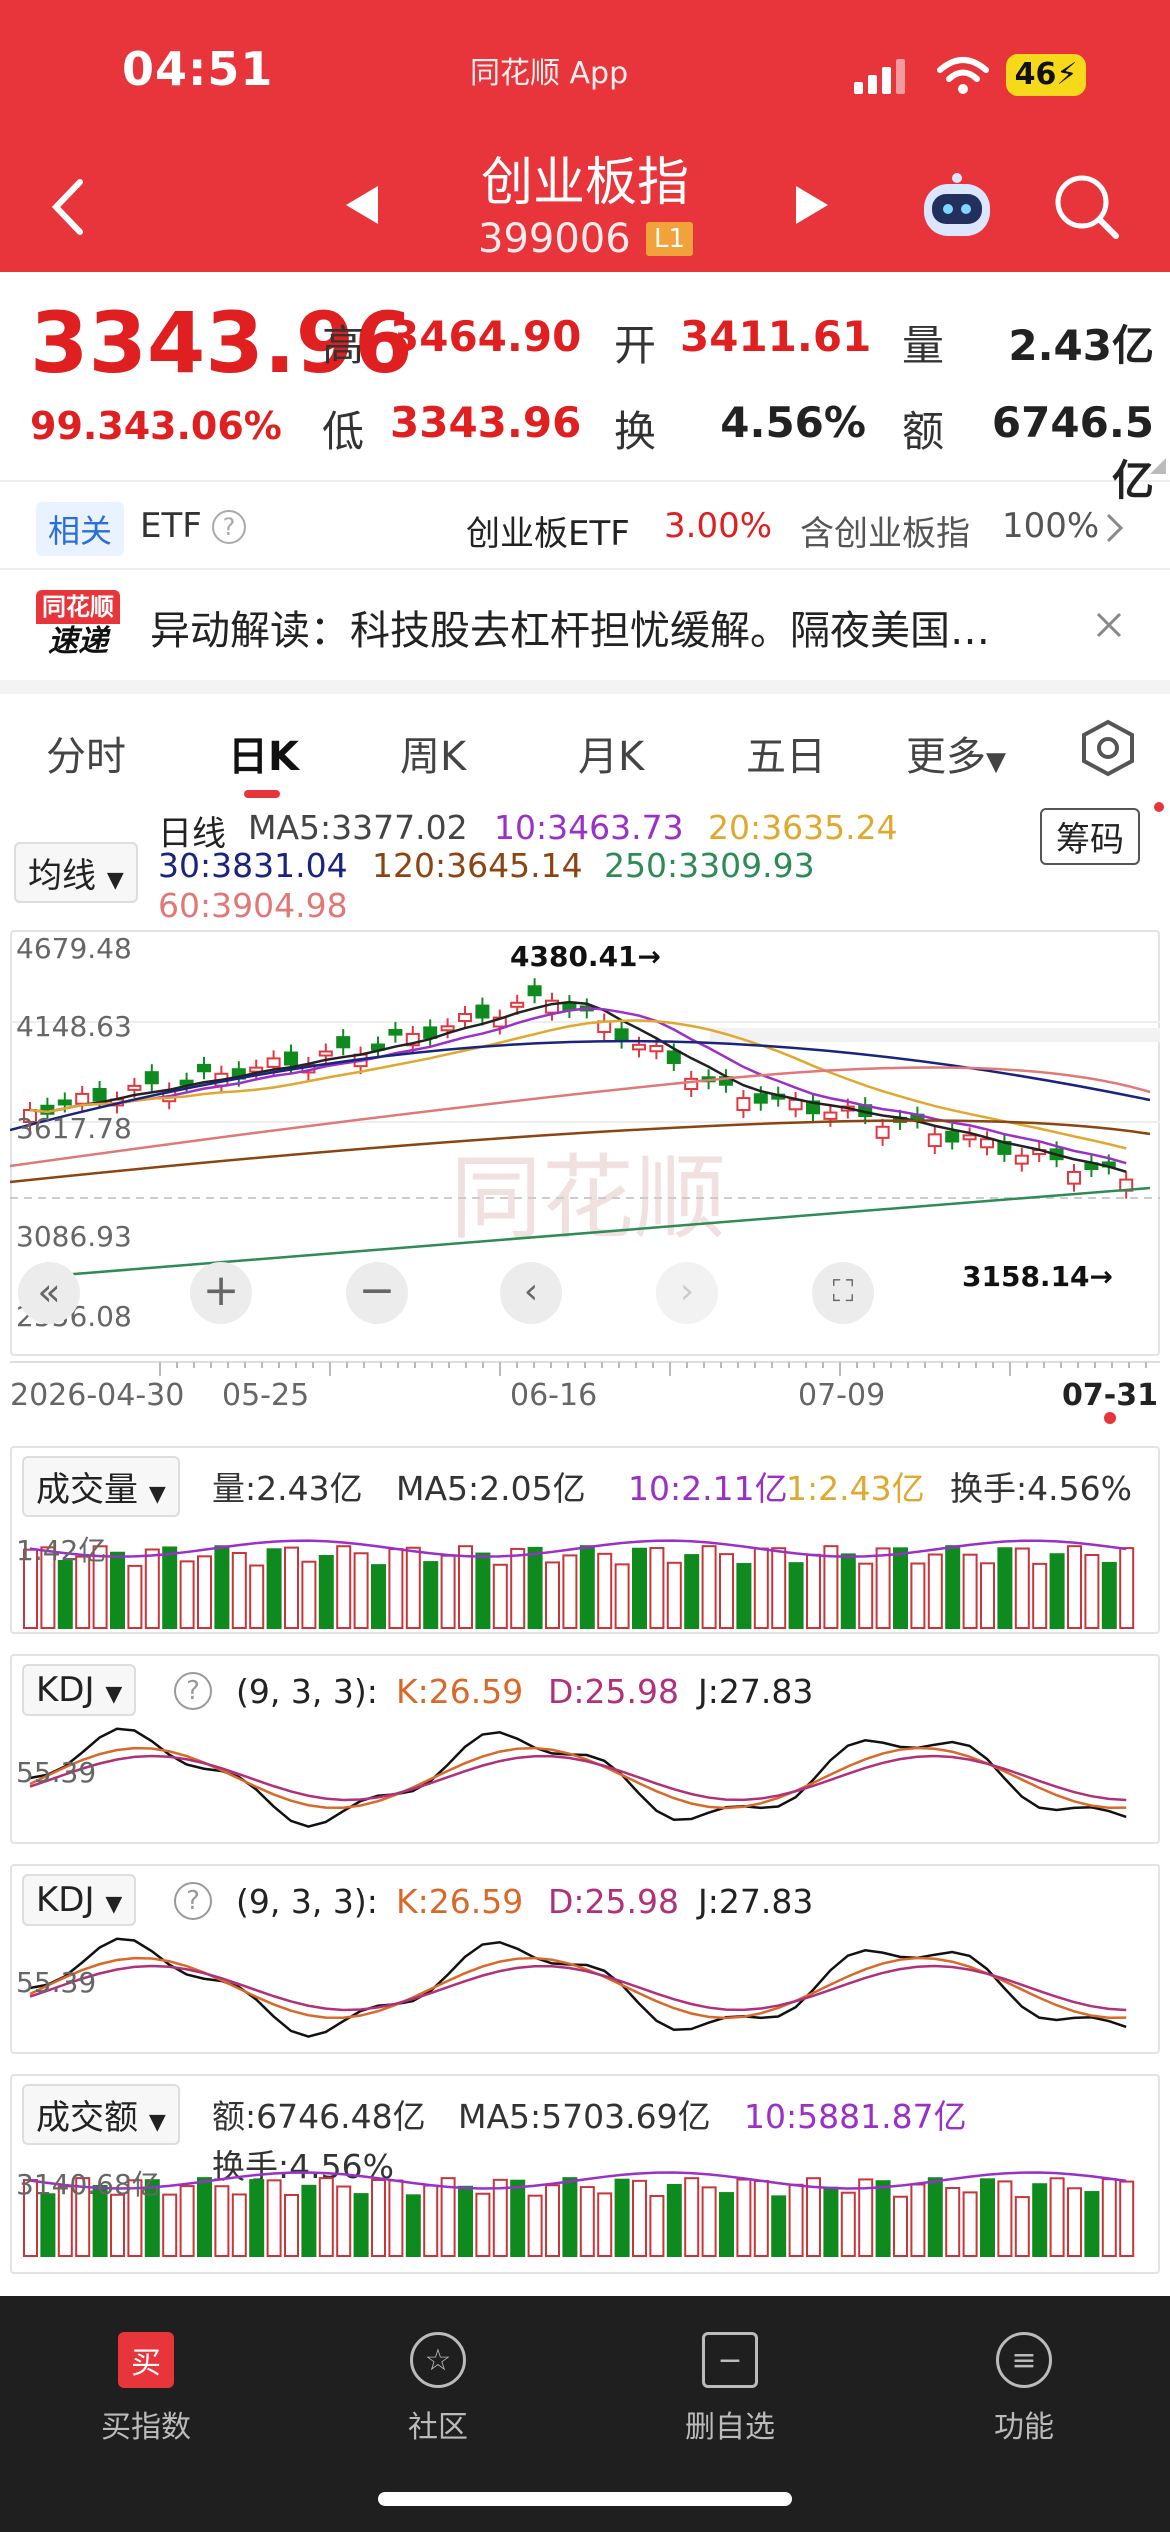 This screenshot has height=2532, width=1170. Describe the element at coordinates (343, 431) in the screenshot. I see `low-label: 低` at that location.